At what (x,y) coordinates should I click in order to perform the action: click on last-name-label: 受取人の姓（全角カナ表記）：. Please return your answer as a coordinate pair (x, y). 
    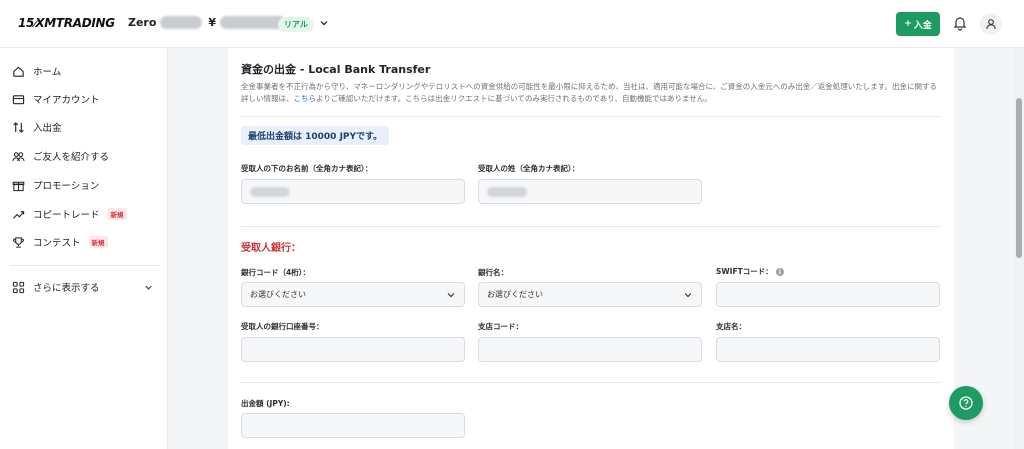
    Looking at the image, I should click on (529, 168).